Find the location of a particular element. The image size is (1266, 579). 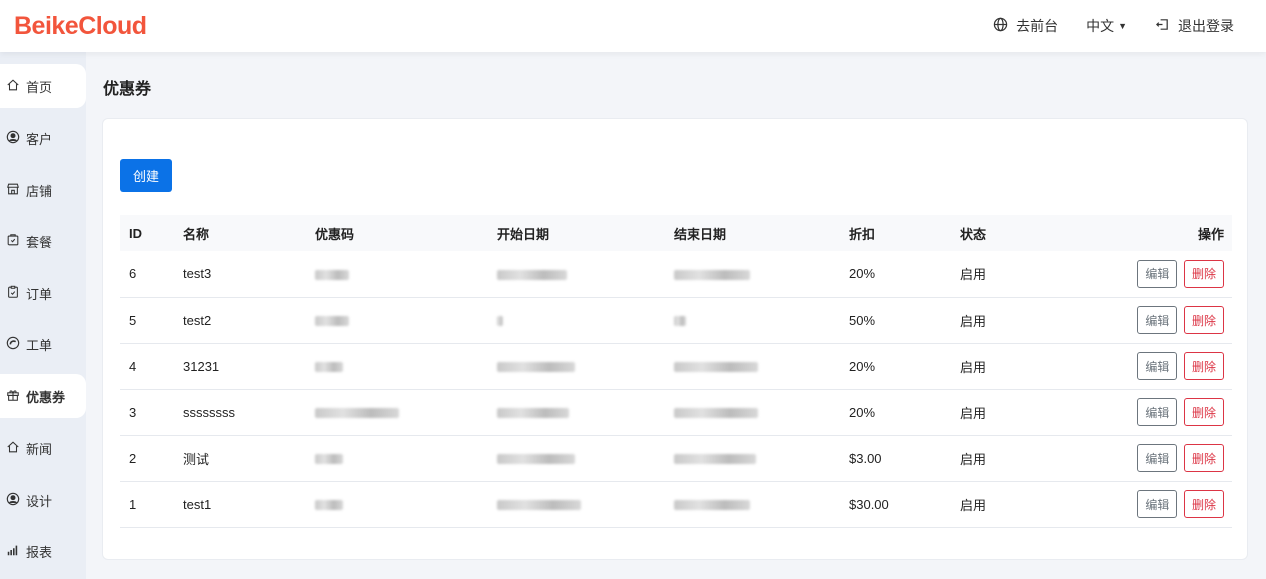

table-row: 6 test3 20% 启用 编辑 删除 is located at coordinates (676, 274).